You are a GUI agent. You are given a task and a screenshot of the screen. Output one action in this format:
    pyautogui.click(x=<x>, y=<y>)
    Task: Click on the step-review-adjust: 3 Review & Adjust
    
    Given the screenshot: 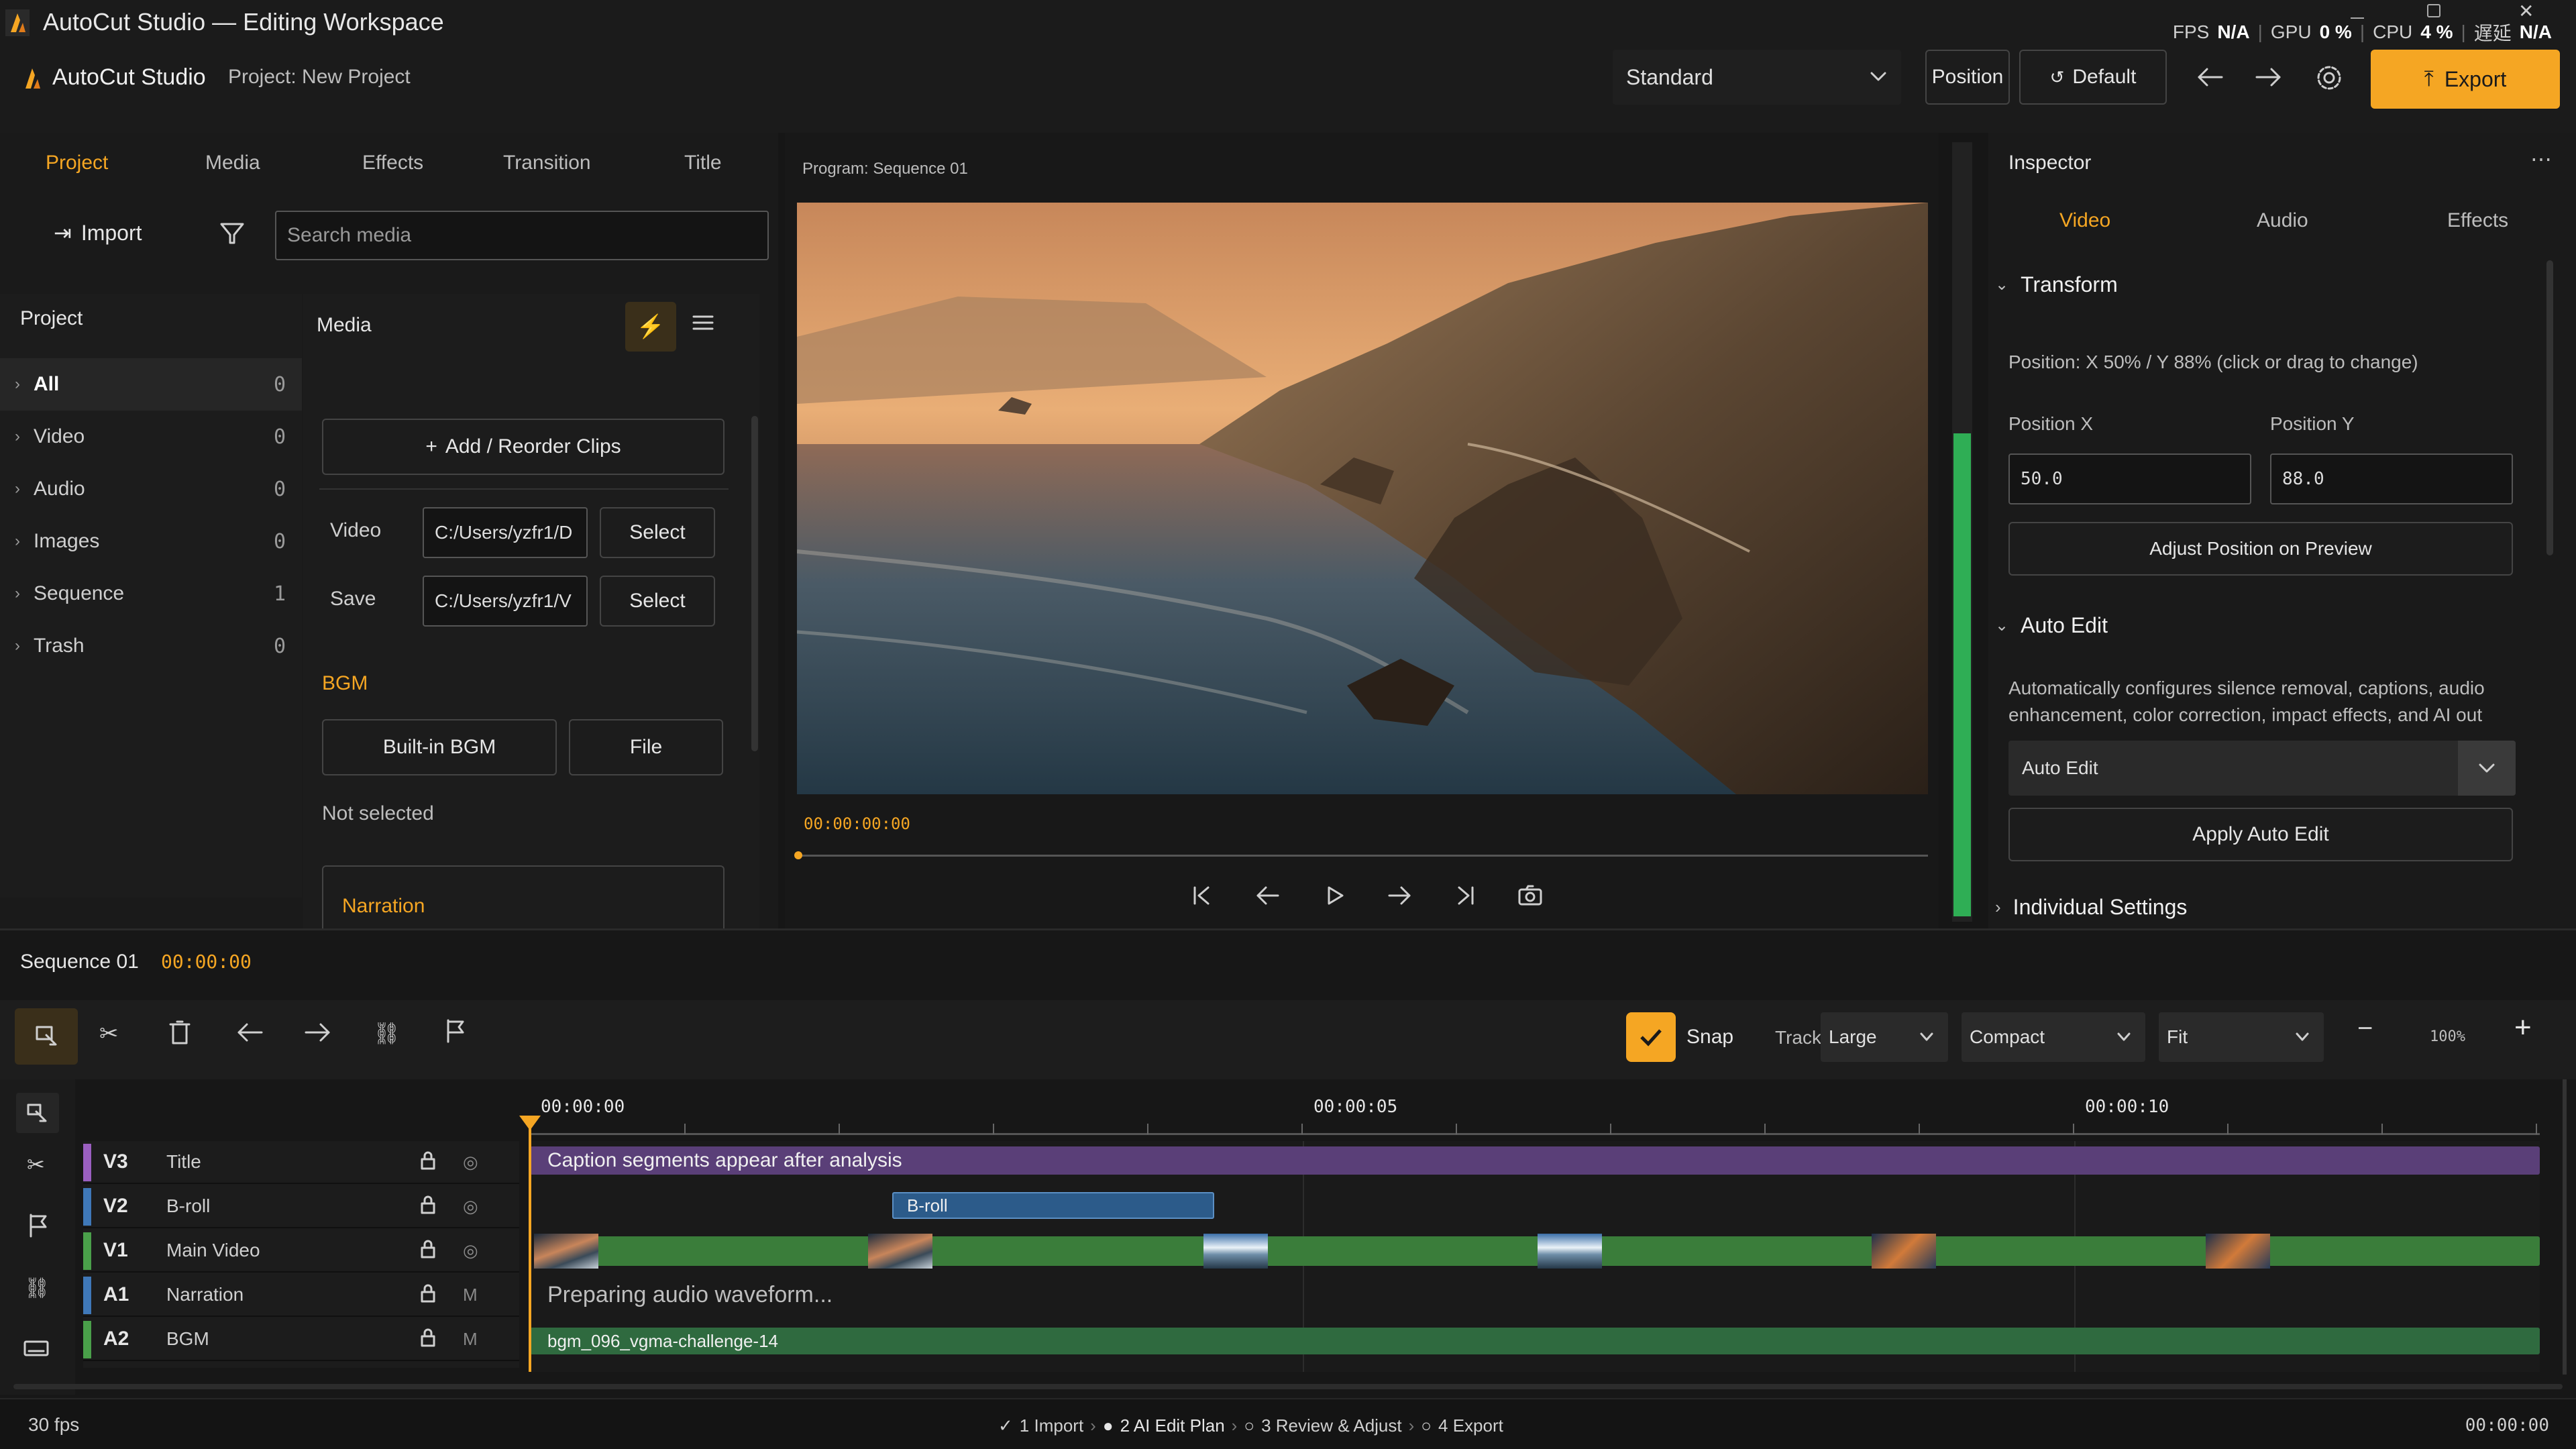 What is the action you would take?
    pyautogui.click(x=1331, y=1425)
    